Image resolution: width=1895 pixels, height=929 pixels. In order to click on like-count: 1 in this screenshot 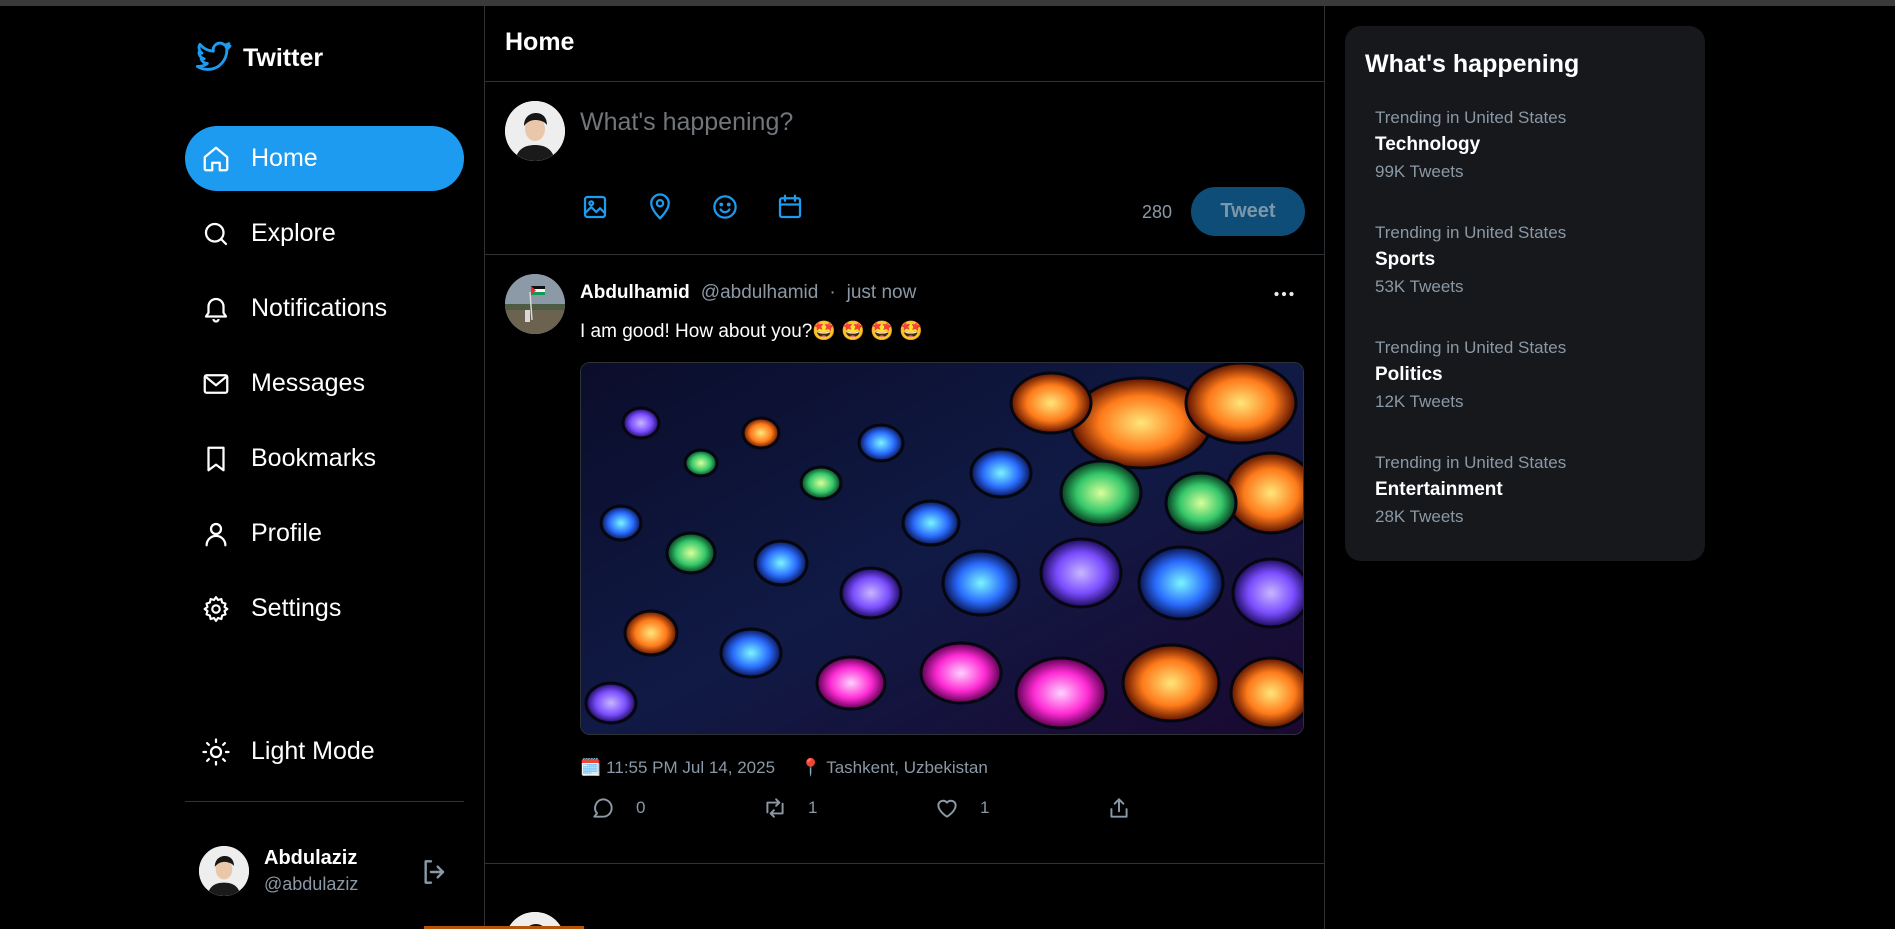, I will do `click(985, 807)`.